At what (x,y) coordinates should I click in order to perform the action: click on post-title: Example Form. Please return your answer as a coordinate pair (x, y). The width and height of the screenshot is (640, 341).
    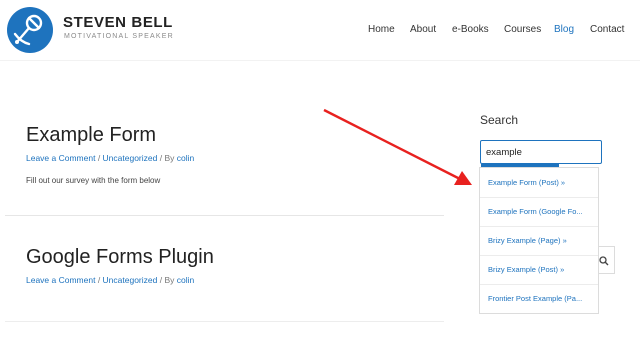
    Looking at the image, I should click on (91, 135).